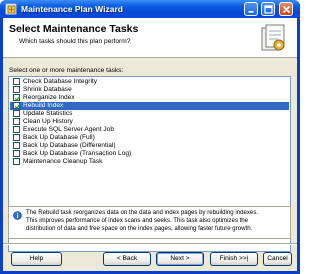 The image size is (320, 274). Describe the element at coordinates (149, 162) in the screenshot. I see `task-item: Maintenance Cleanup Task` at that location.